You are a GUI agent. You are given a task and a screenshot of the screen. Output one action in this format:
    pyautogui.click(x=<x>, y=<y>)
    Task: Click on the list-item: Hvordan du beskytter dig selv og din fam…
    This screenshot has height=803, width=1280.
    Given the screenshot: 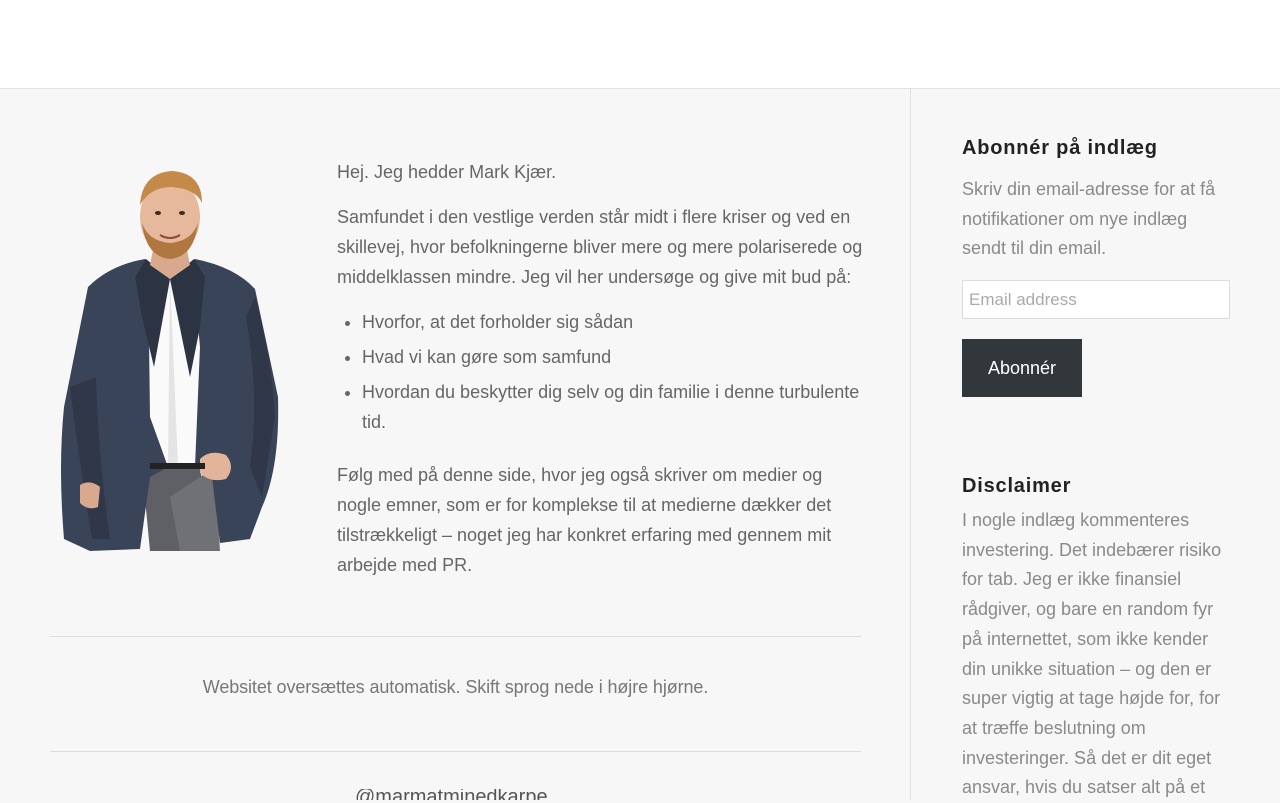 What is the action you would take?
    pyautogui.click(x=614, y=407)
    